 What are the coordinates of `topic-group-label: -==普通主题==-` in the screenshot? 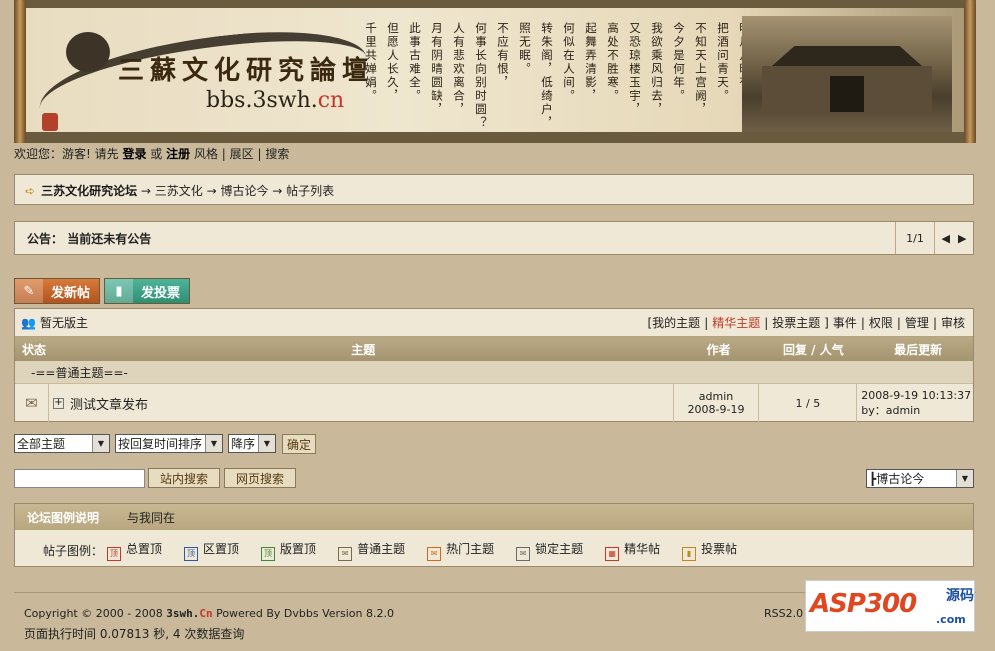 It's located at (494, 372).